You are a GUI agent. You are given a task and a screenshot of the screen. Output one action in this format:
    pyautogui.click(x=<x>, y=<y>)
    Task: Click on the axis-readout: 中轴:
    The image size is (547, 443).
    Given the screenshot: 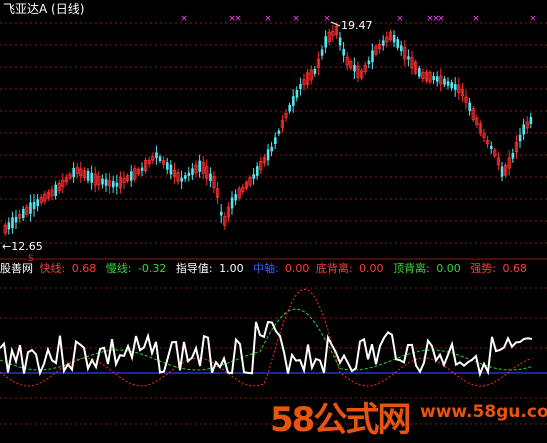 What is the action you would take?
    pyautogui.click(x=266, y=268)
    